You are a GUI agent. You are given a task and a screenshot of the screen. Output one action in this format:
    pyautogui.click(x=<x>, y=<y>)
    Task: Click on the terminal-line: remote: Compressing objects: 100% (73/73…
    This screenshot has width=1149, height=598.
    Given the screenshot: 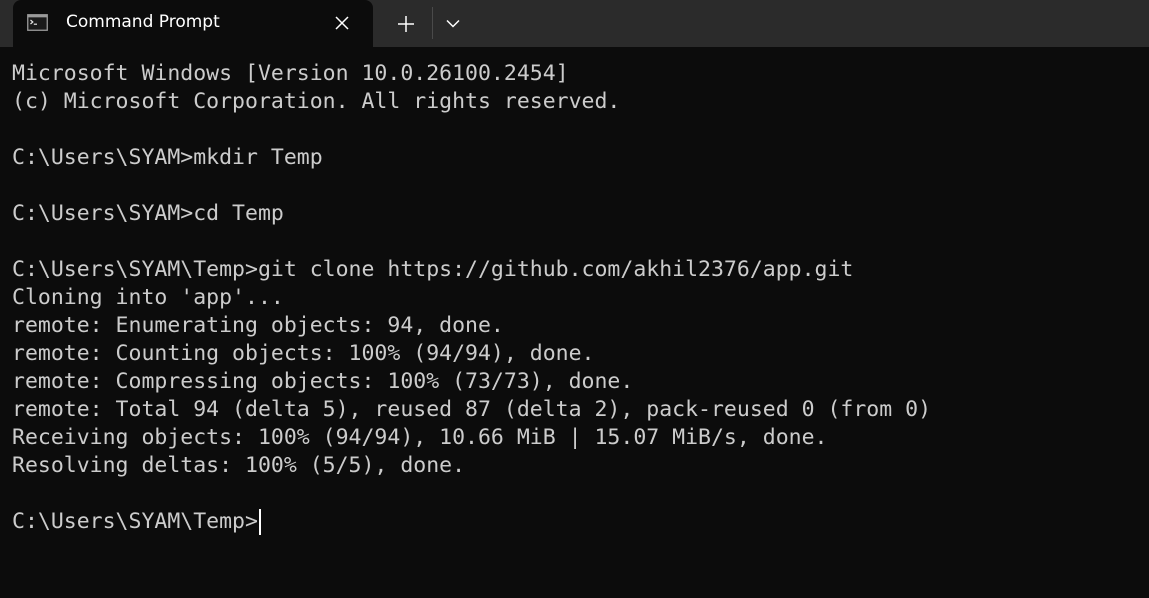 What is the action you would take?
    pyautogui.click(x=323, y=381)
    